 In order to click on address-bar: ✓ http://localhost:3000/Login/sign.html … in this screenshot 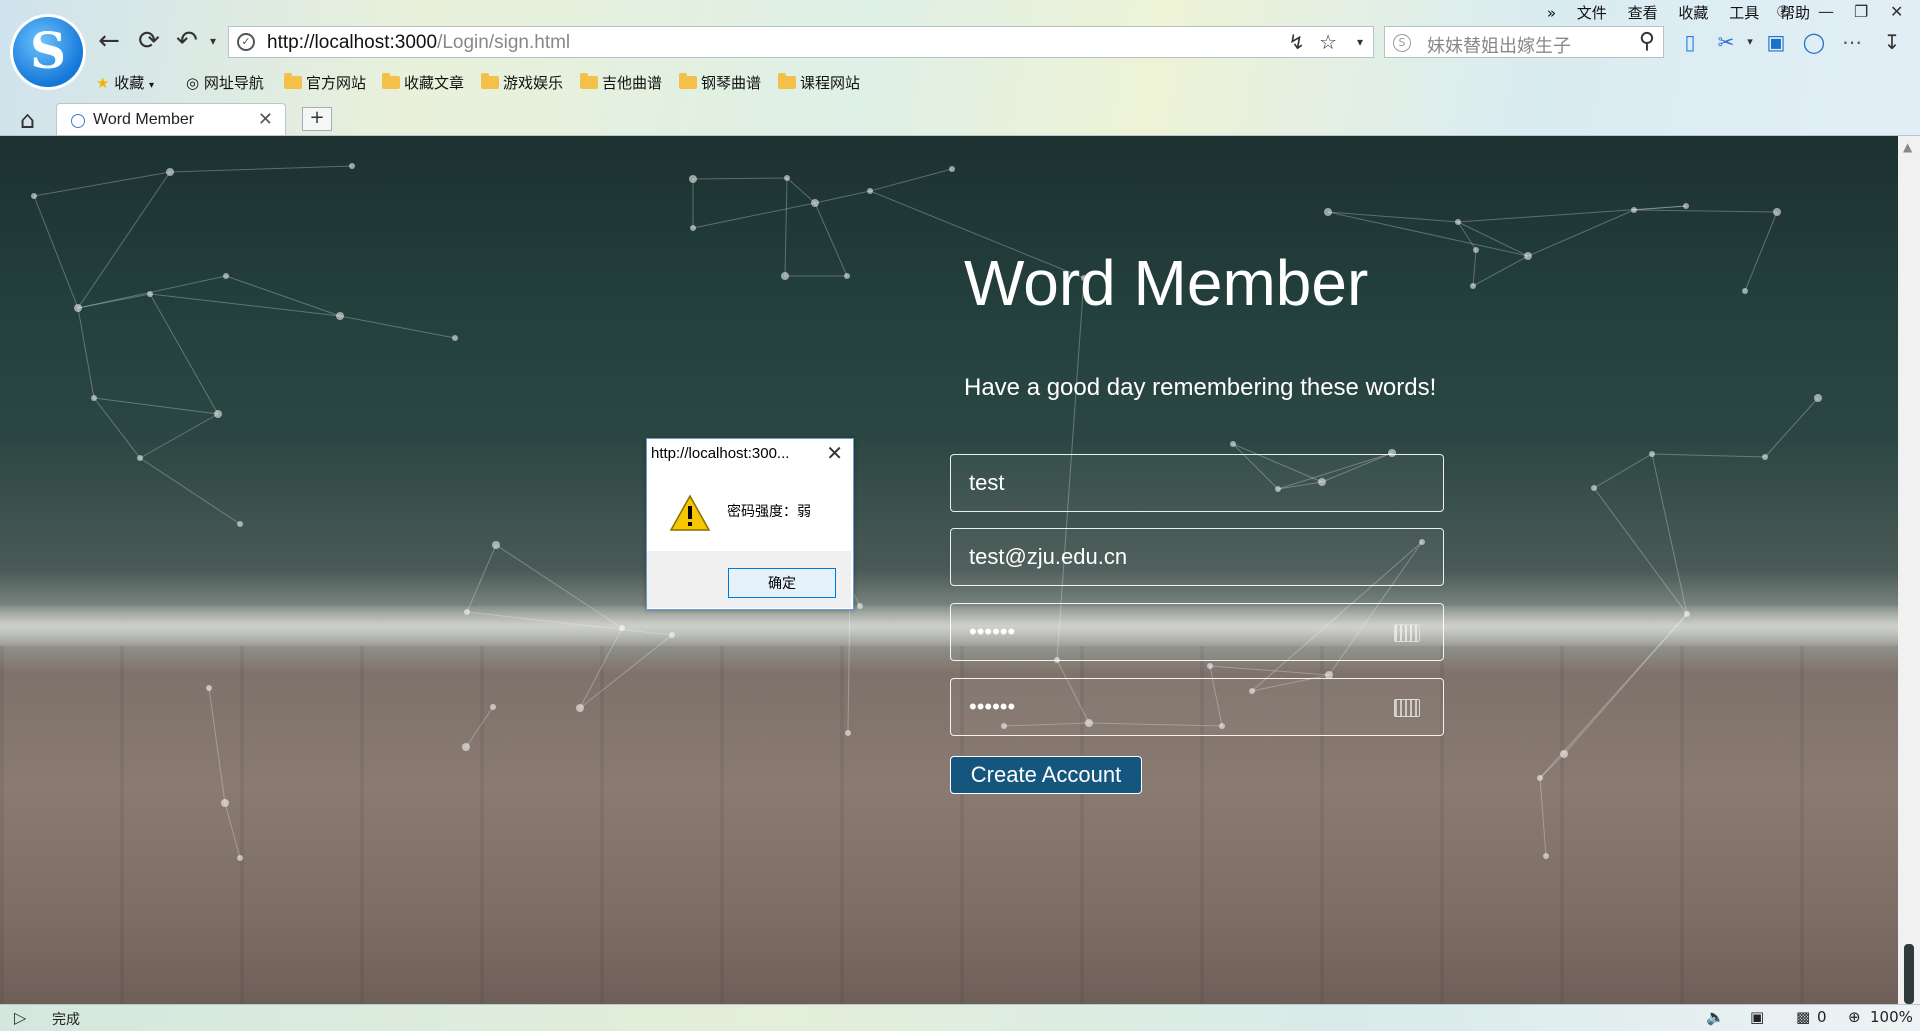, I will do `click(801, 42)`.